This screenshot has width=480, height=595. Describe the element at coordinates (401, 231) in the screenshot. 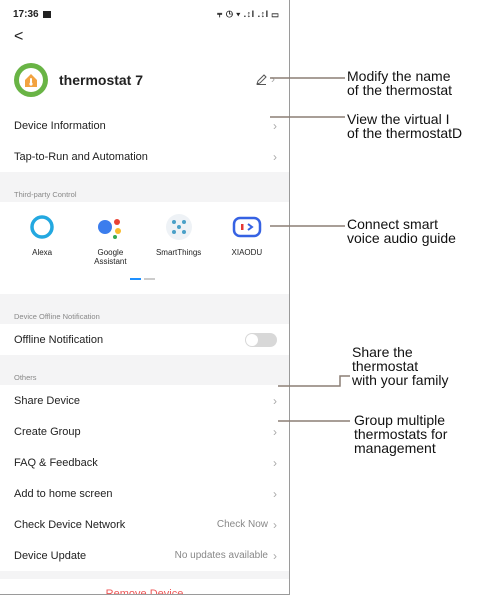

I see `annotation-connect-voice: Connect smart voice audio guide` at that location.